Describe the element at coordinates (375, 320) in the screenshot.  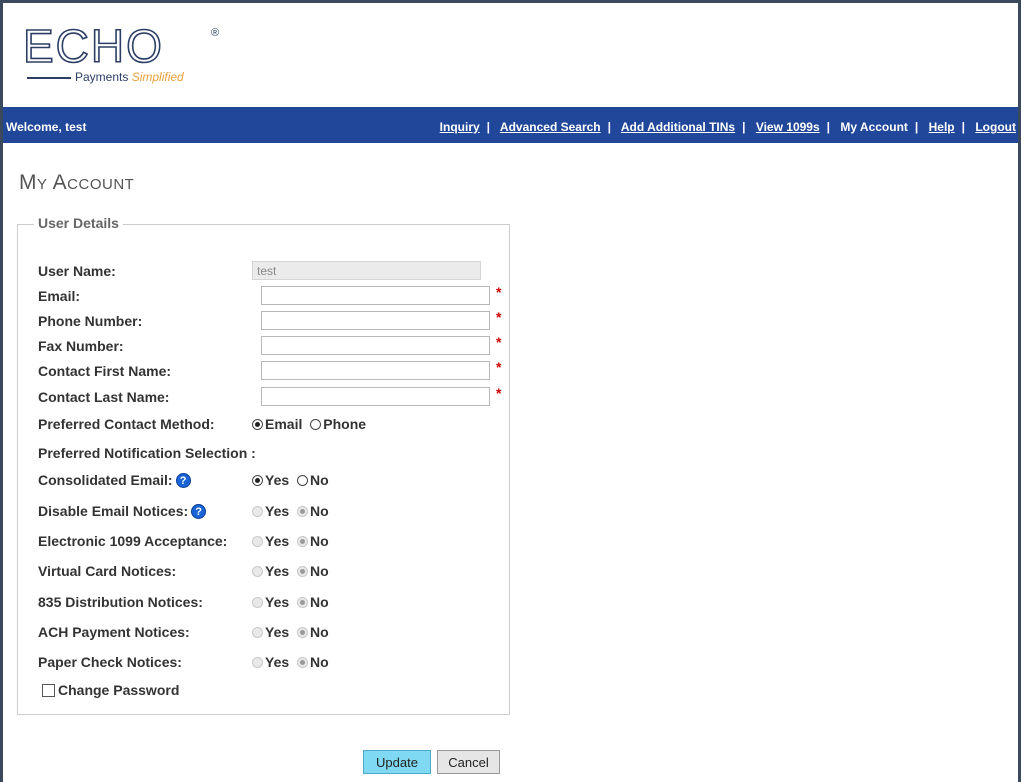
I see `phone-field` at that location.